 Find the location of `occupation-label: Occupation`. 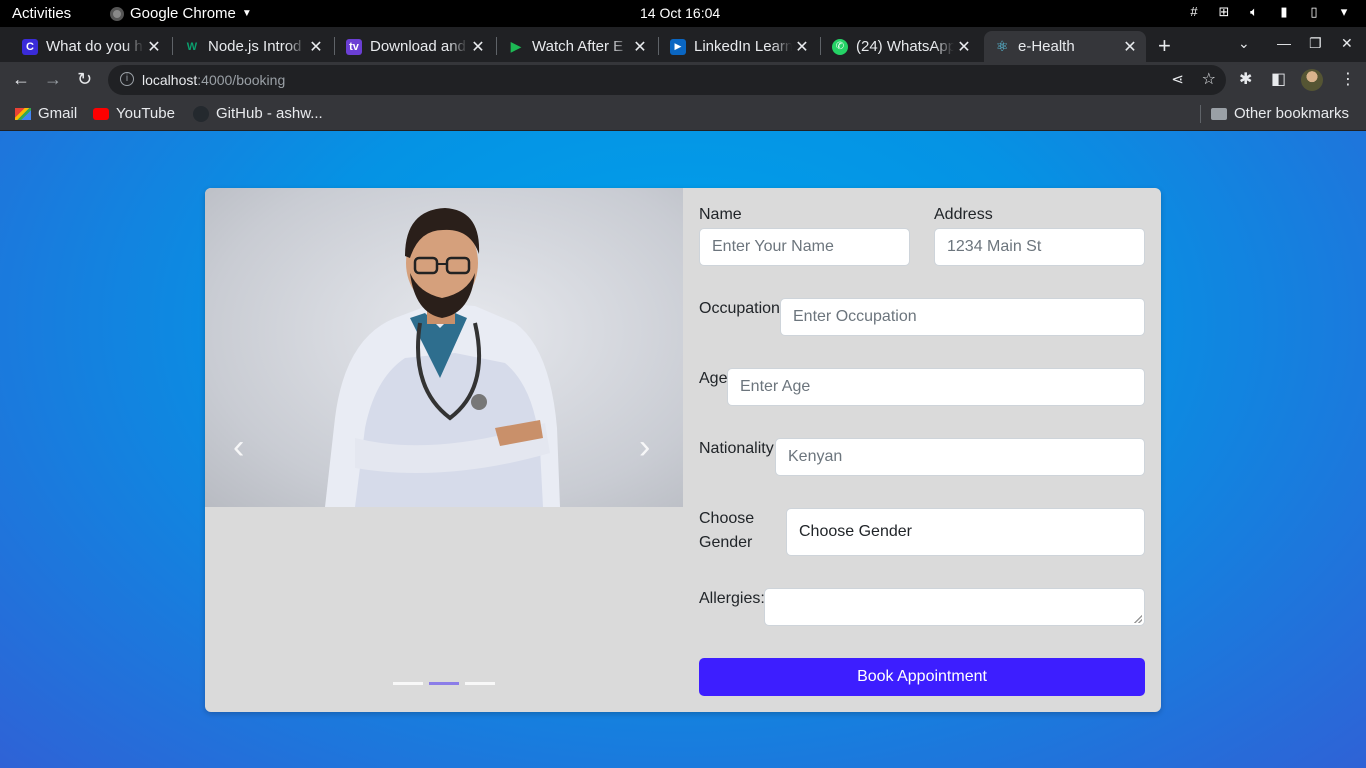

occupation-label: Occupation is located at coordinates (739, 308).